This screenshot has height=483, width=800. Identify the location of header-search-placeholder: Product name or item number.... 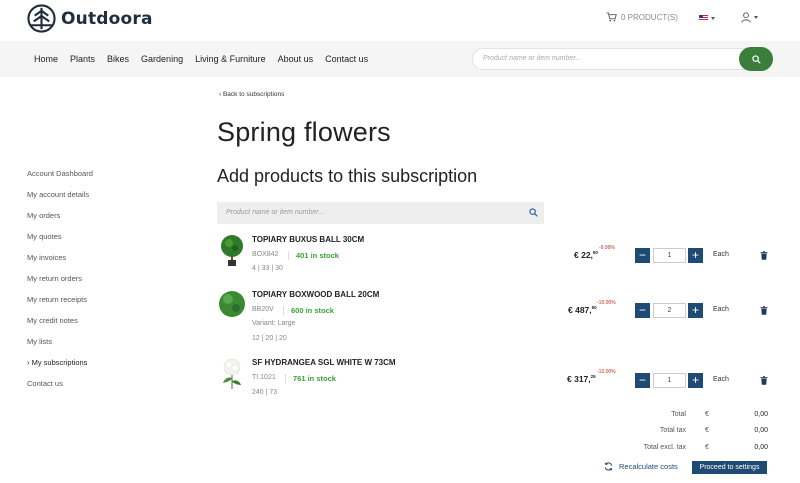
(532, 58).